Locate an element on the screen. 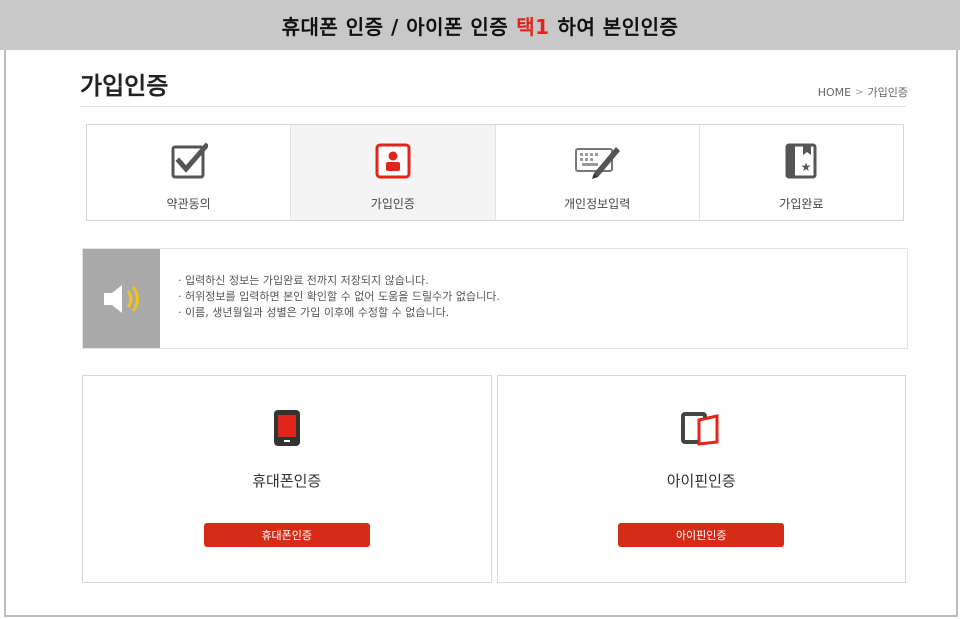 The image size is (960, 619). title-divider is located at coordinates (493, 106).